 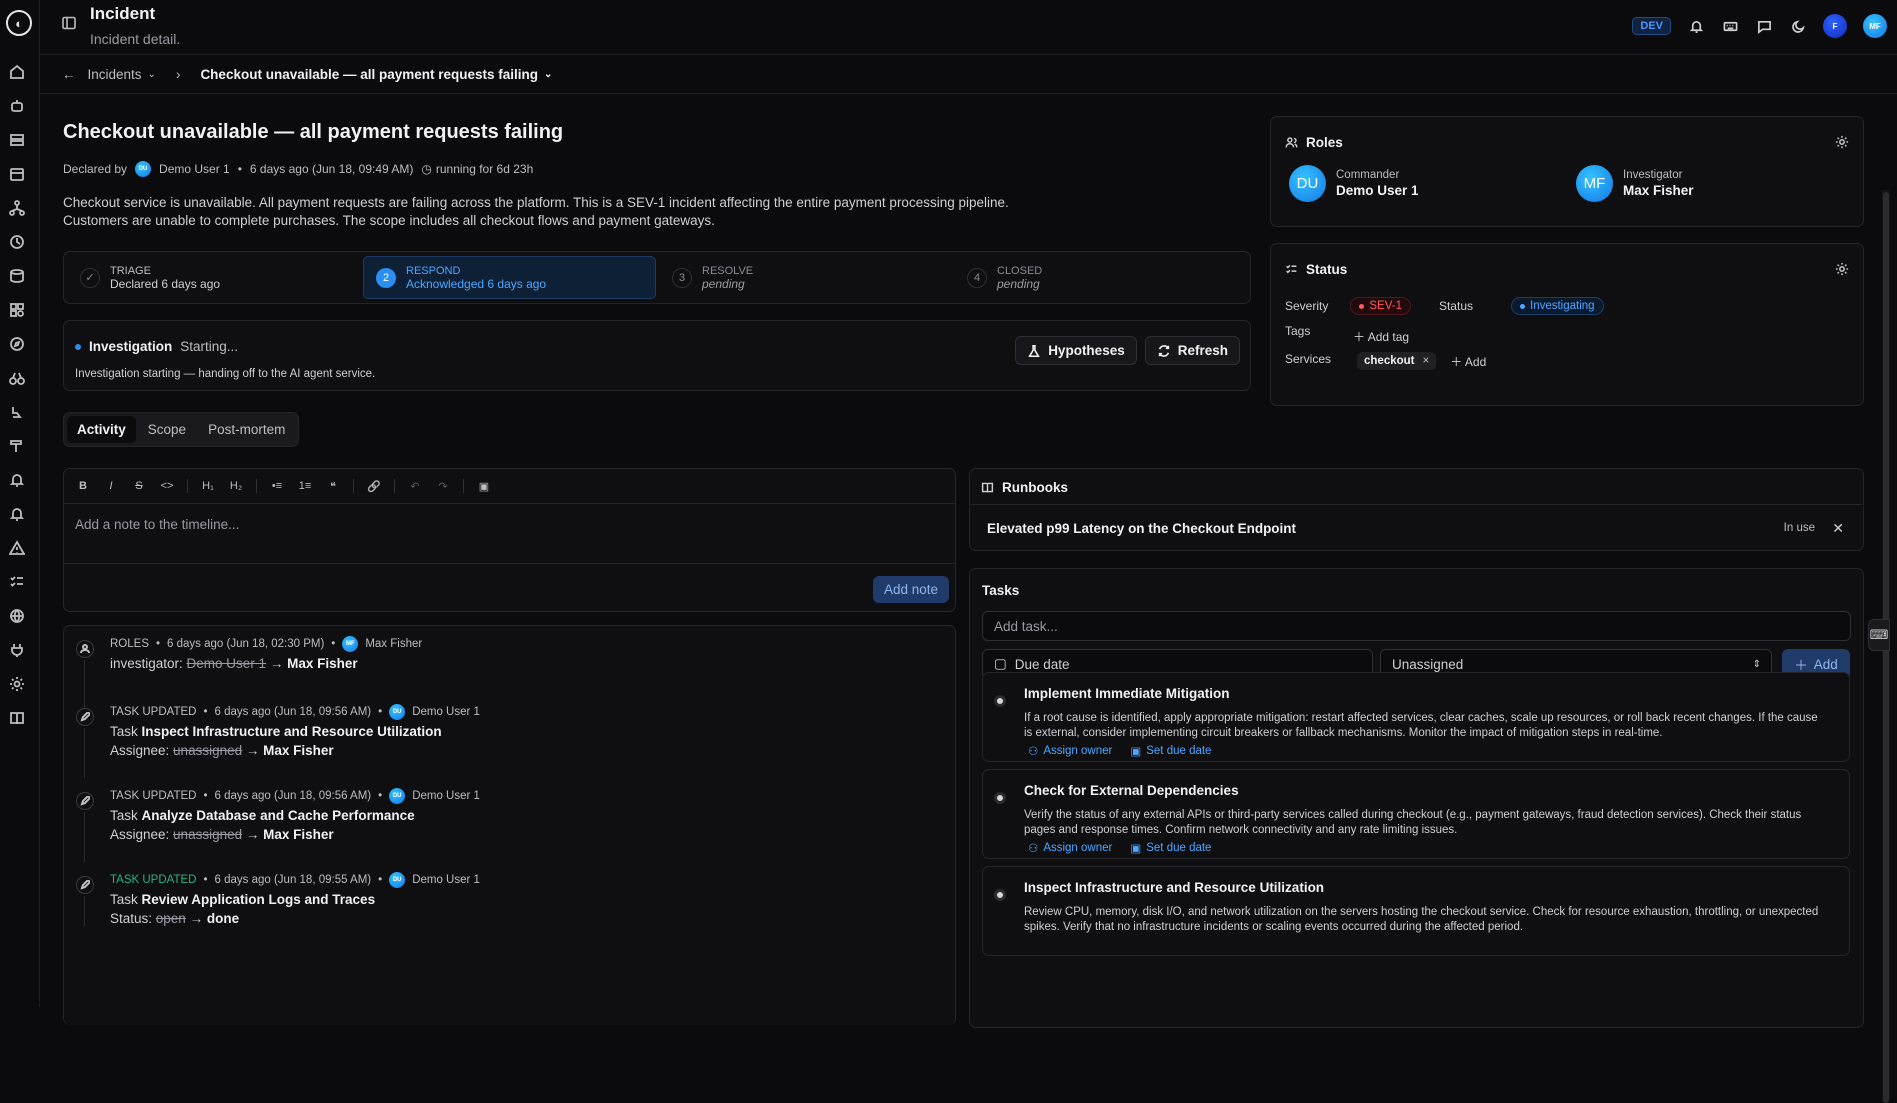 What do you see at coordinates (18, 685) in the screenshot?
I see `settings-icon` at bounding box center [18, 685].